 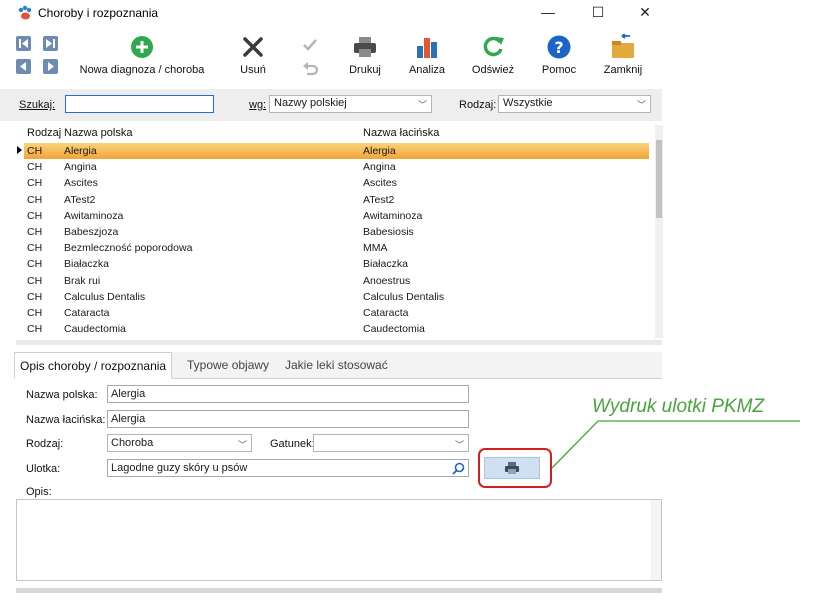 I want to click on cell-latin-name: Cataracta, so click(x=386, y=313).